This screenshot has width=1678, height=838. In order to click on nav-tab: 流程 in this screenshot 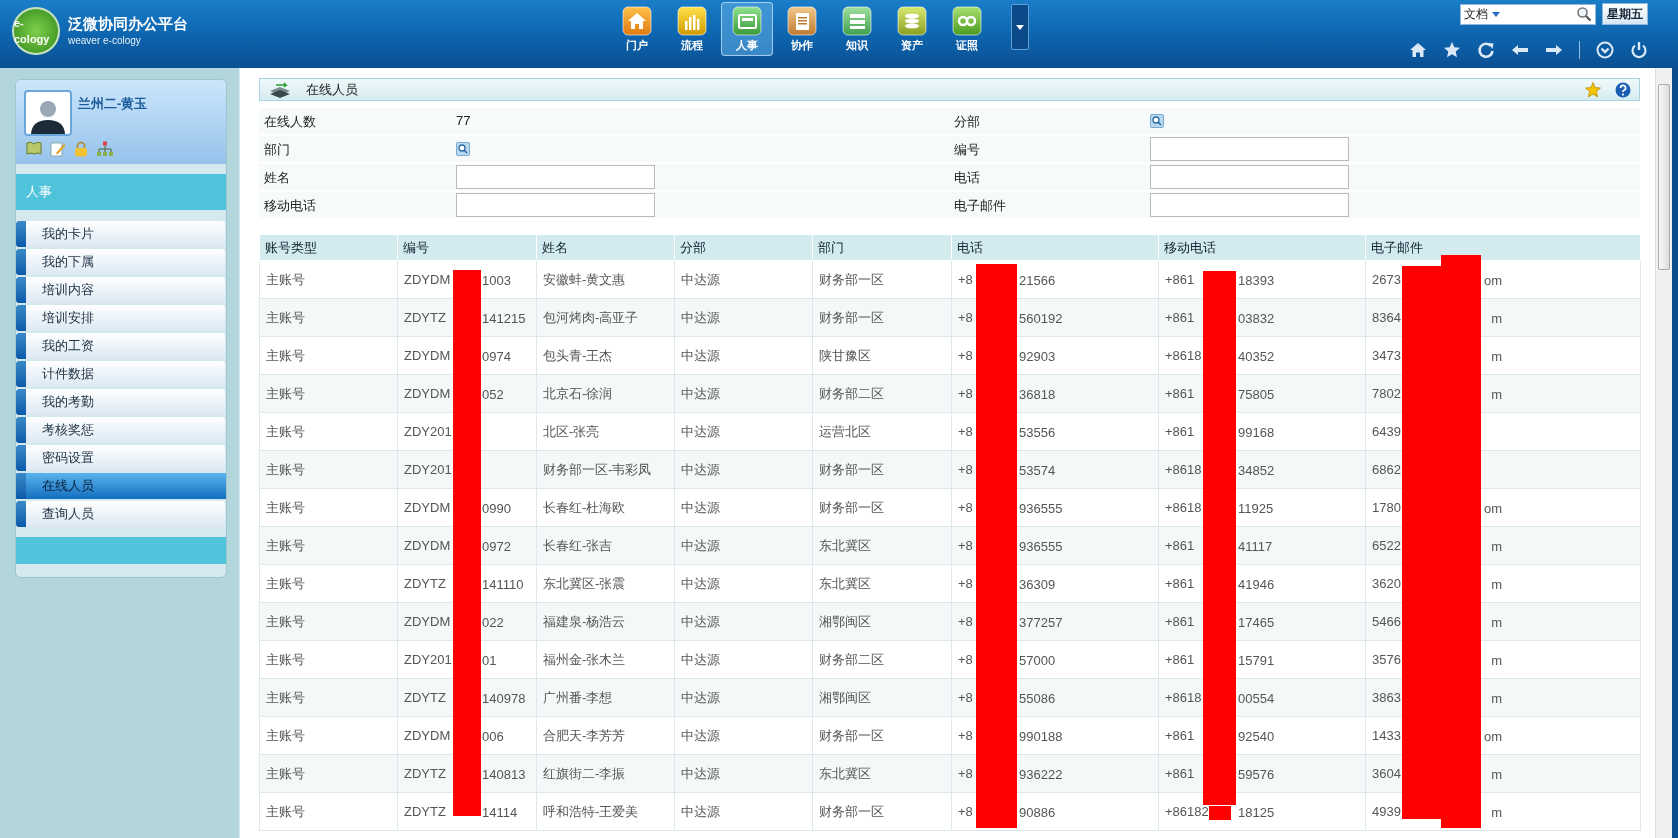, I will do `click(692, 29)`.